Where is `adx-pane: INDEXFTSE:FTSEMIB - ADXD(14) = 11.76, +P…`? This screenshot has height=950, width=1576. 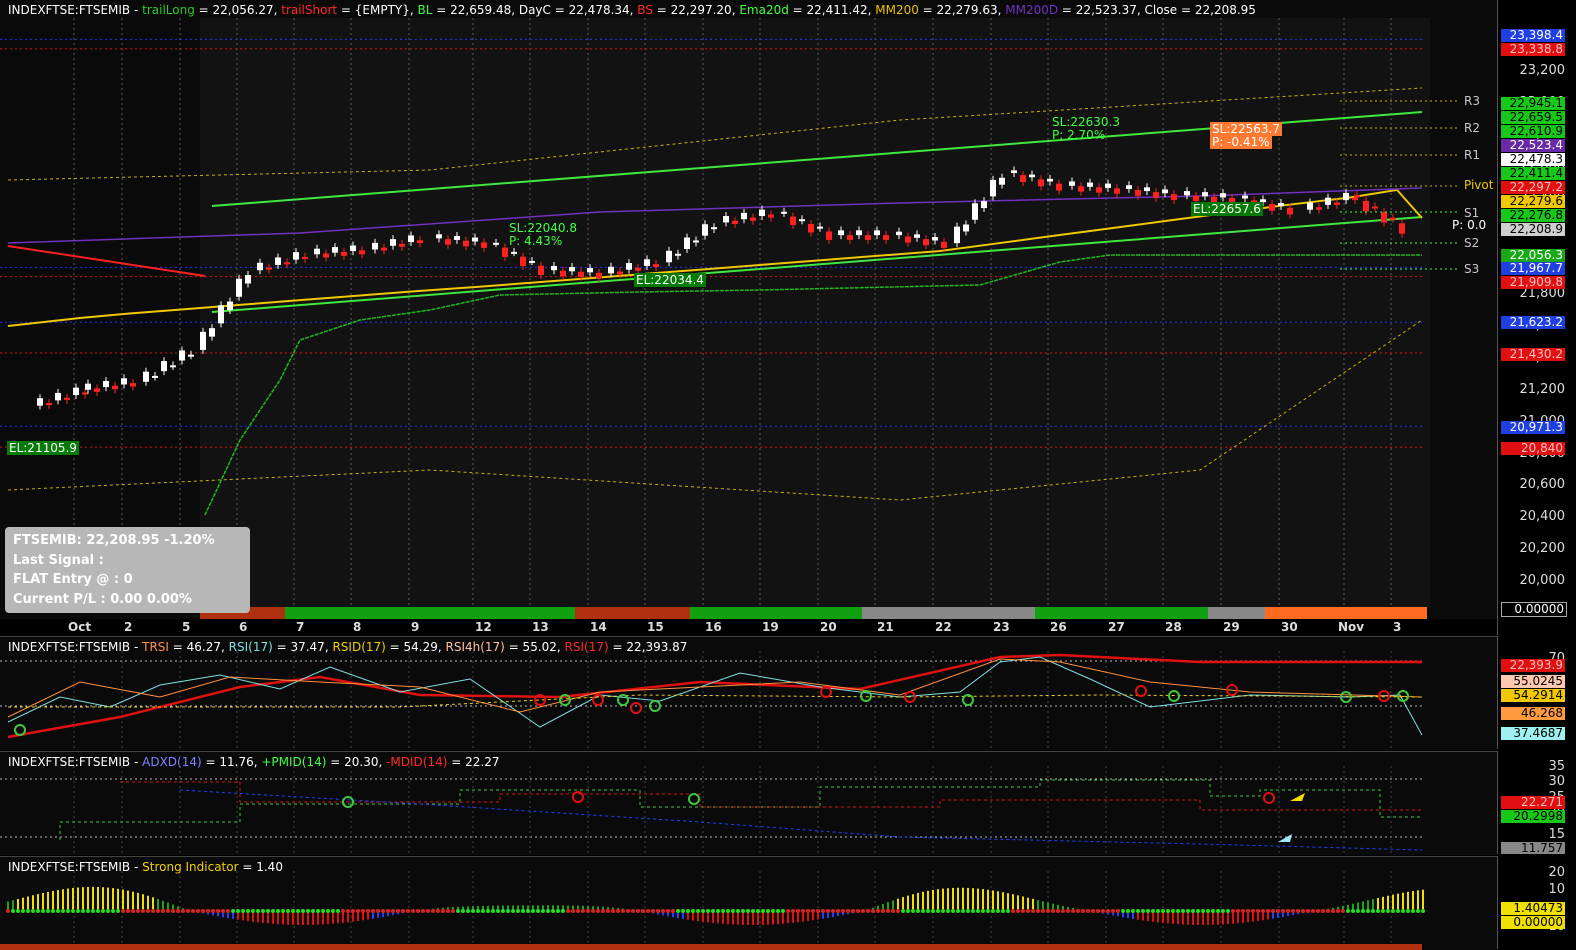 adx-pane: INDEXFTSE:FTSEMIB - ADXD(14) = 11.76, +P… is located at coordinates (748, 803).